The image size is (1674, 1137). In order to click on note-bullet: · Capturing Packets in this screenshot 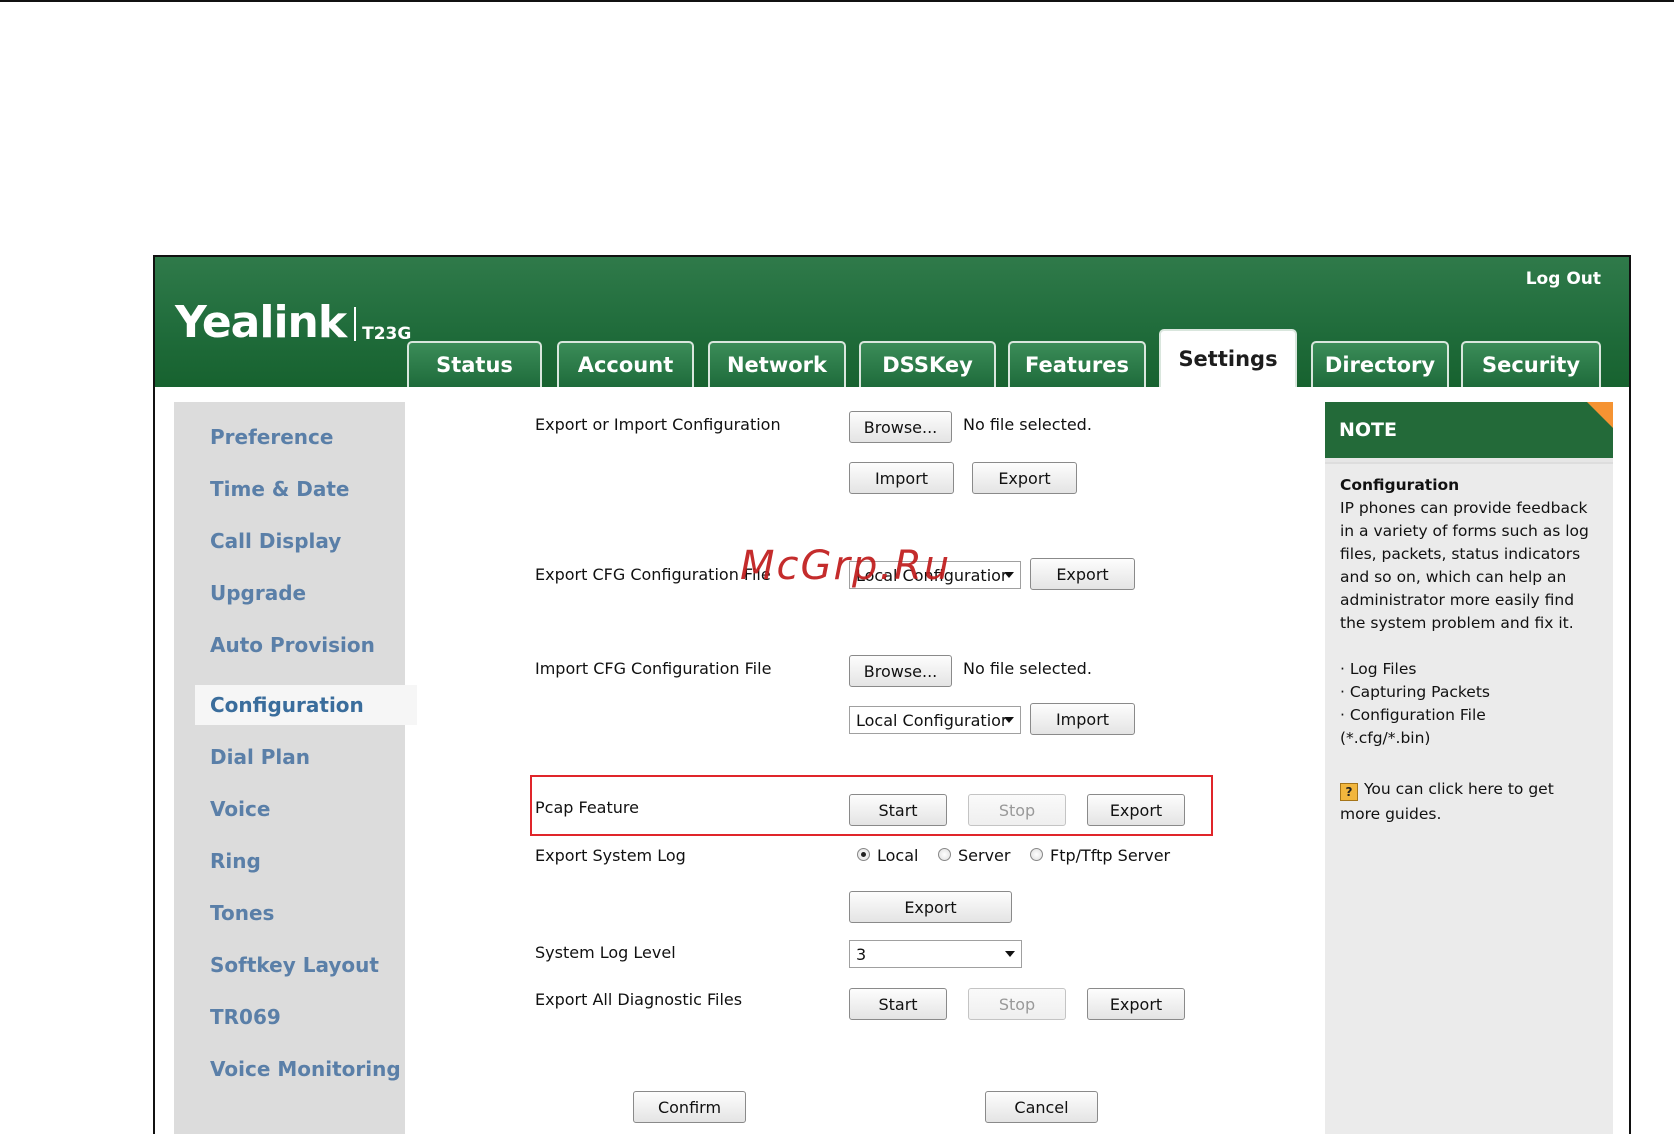, I will do `click(1415, 692)`.